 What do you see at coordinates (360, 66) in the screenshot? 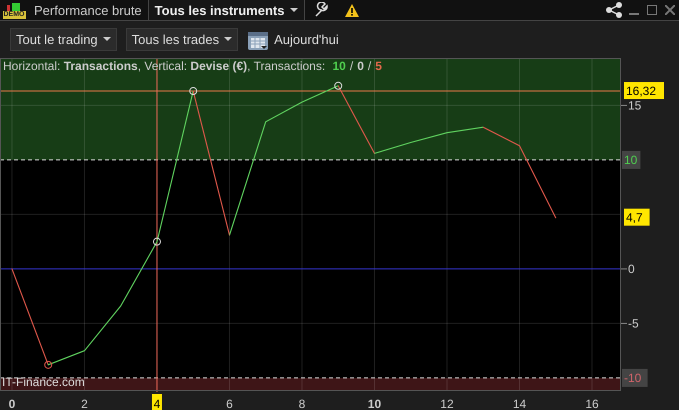
I see `trade-count: 0` at bounding box center [360, 66].